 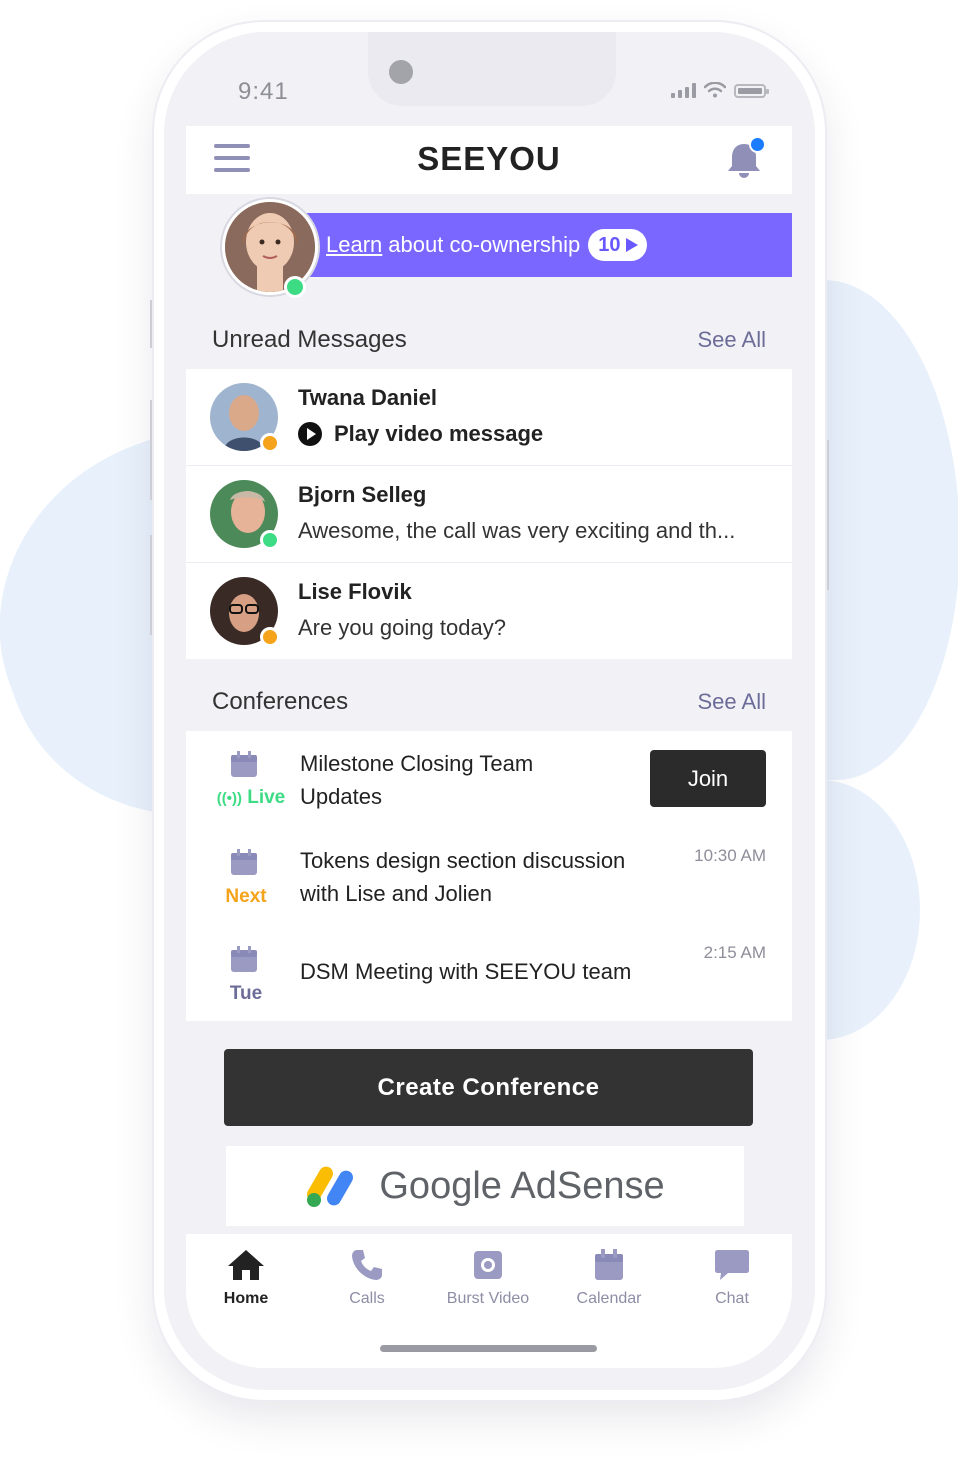 I want to click on chat-icon, so click(x=732, y=1265).